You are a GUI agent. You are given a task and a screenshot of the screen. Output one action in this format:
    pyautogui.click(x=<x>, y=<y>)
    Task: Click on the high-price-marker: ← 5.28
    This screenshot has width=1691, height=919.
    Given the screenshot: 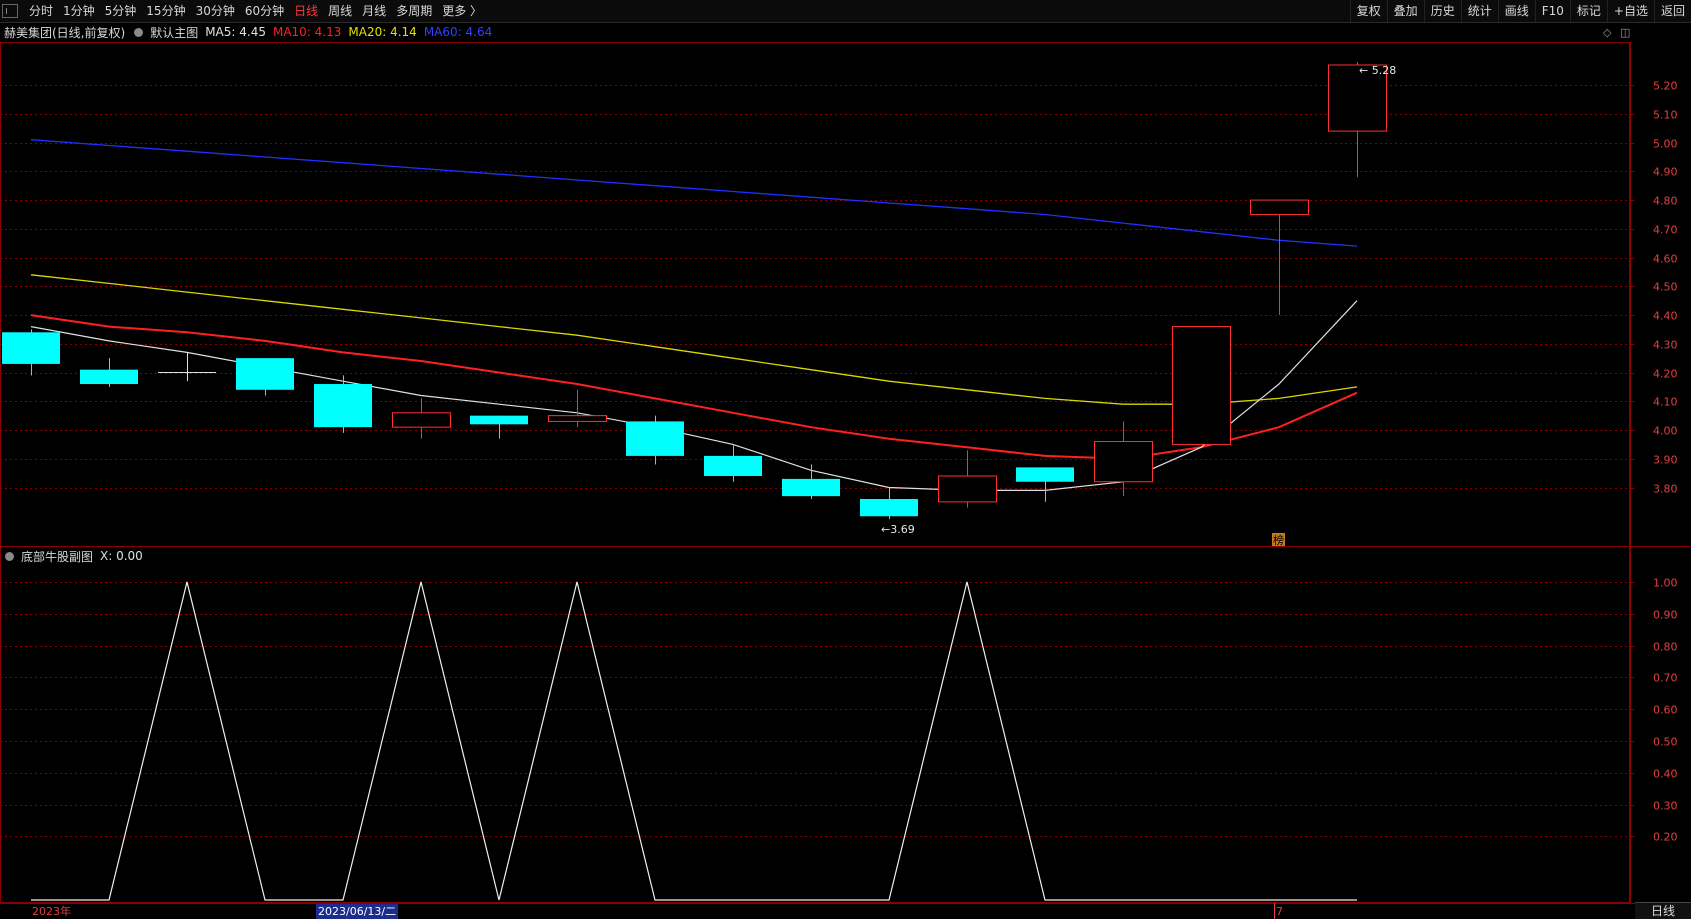 What is the action you would take?
    pyautogui.click(x=1377, y=70)
    